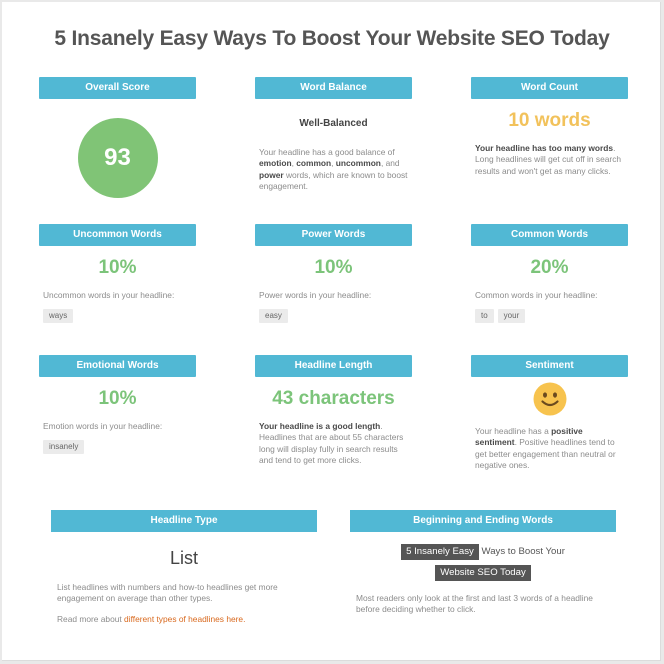 The height and width of the screenshot is (664, 664). What do you see at coordinates (333, 366) in the screenshot?
I see `headline-length-header: Headline Length` at bounding box center [333, 366].